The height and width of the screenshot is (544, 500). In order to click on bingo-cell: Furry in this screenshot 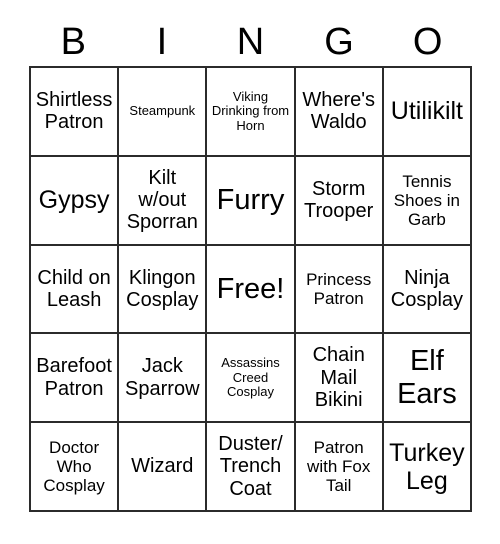, I will do `click(251, 201)`.